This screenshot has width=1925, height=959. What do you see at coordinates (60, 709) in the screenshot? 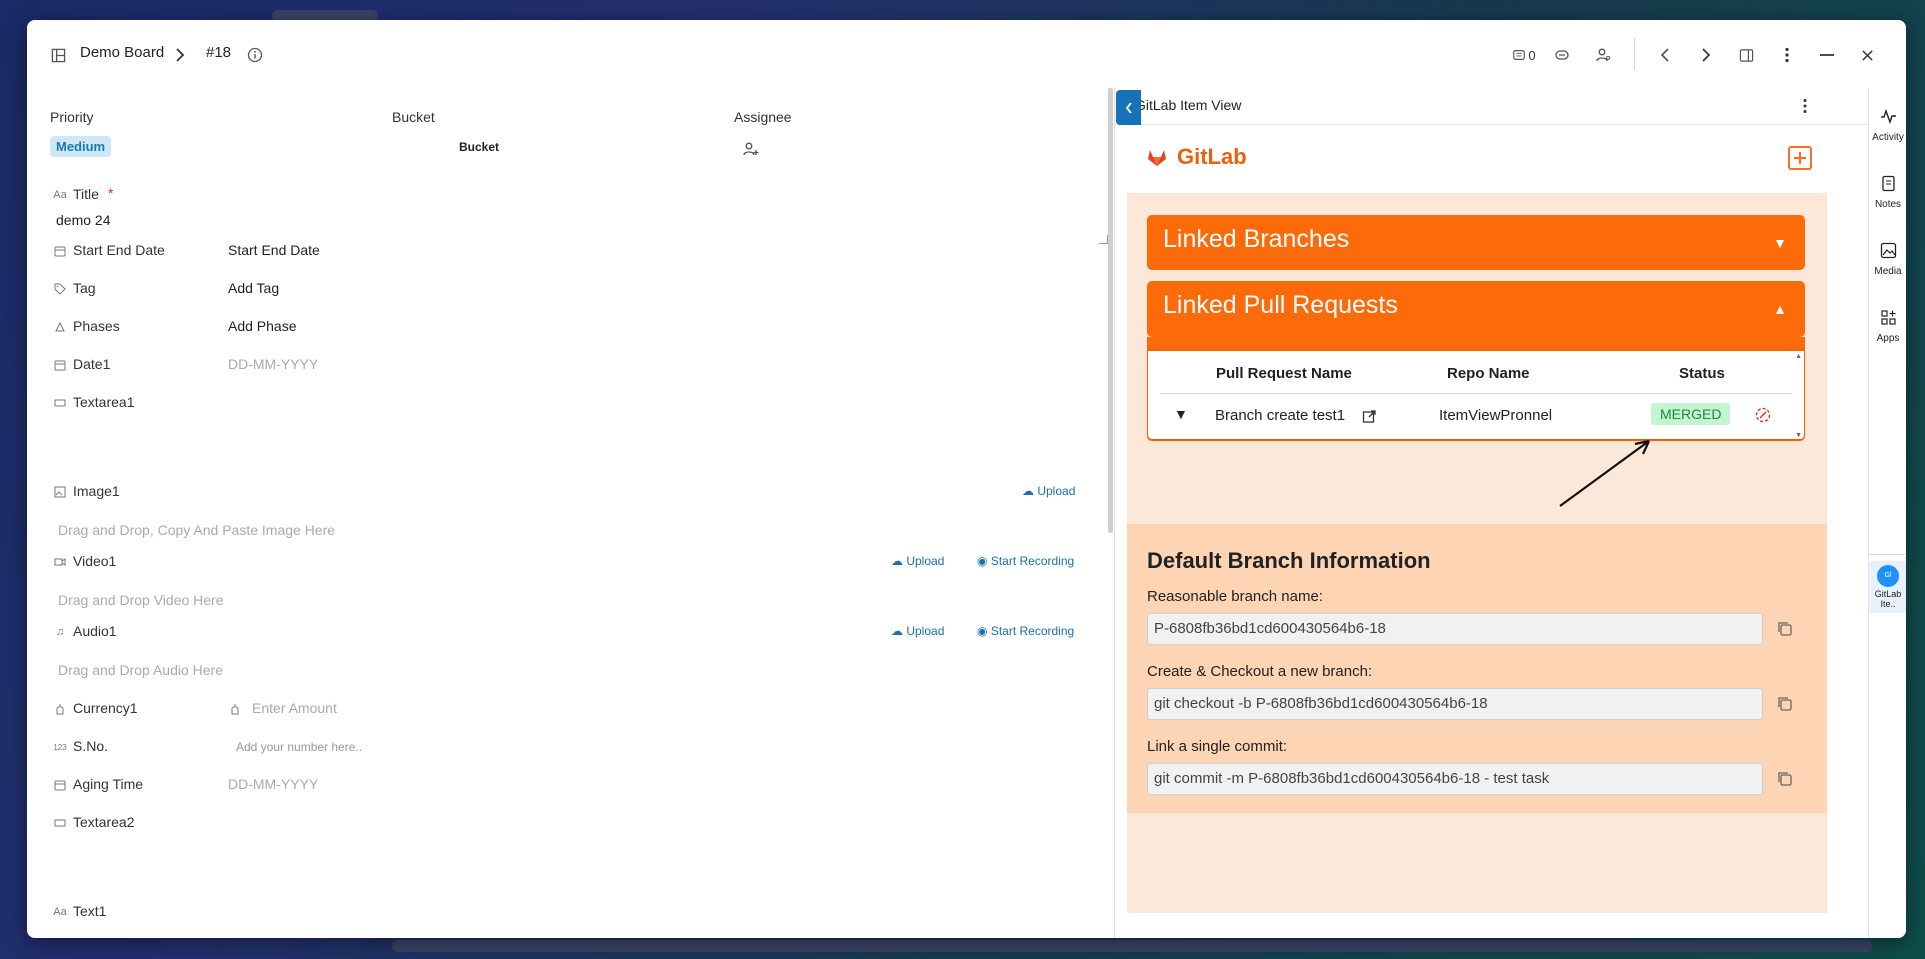
I see `currency-icon` at bounding box center [60, 709].